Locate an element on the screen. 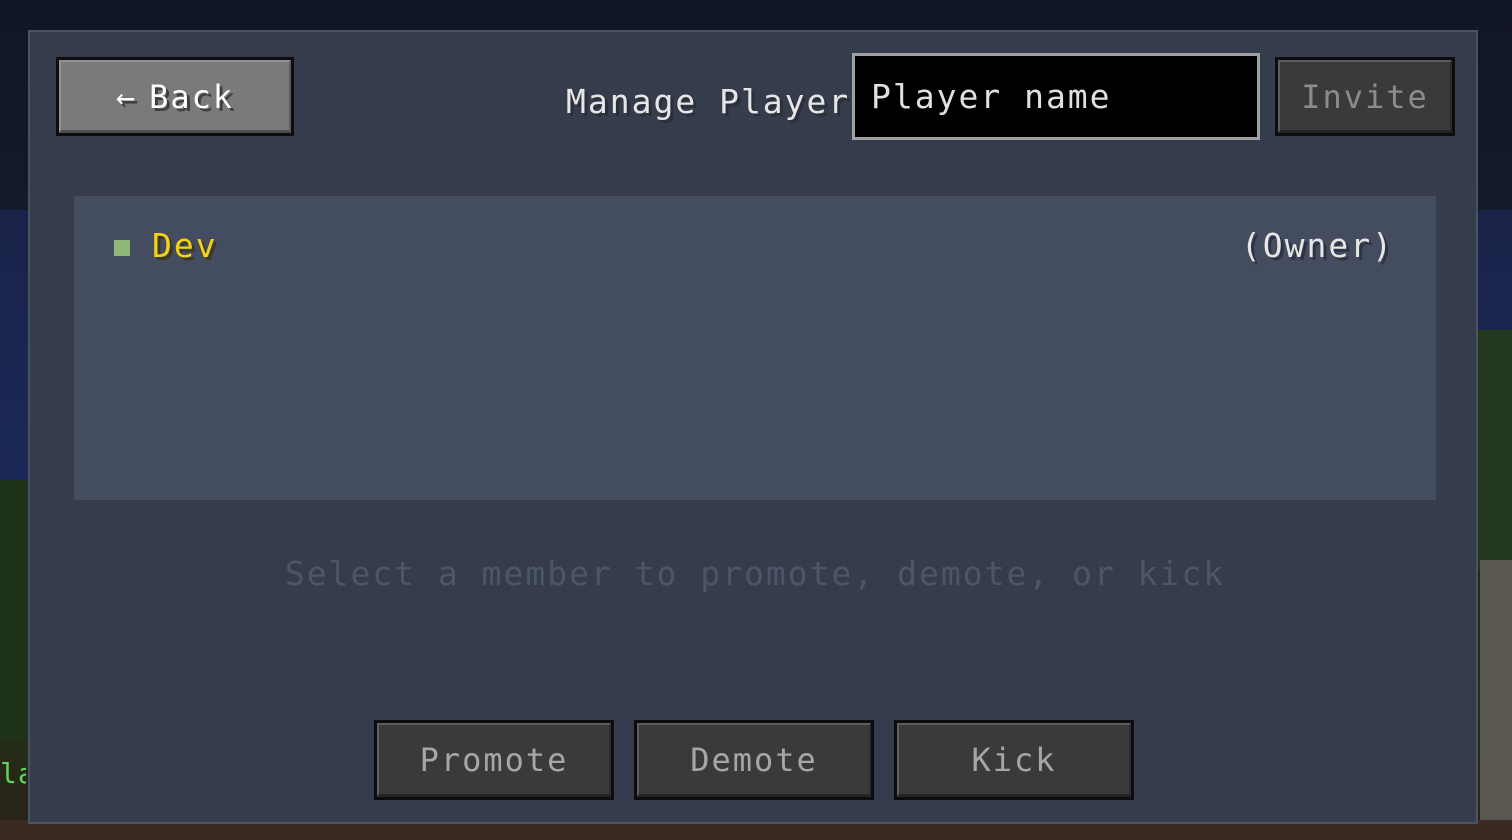  left-arrow-icon: ← is located at coordinates (126, 96).